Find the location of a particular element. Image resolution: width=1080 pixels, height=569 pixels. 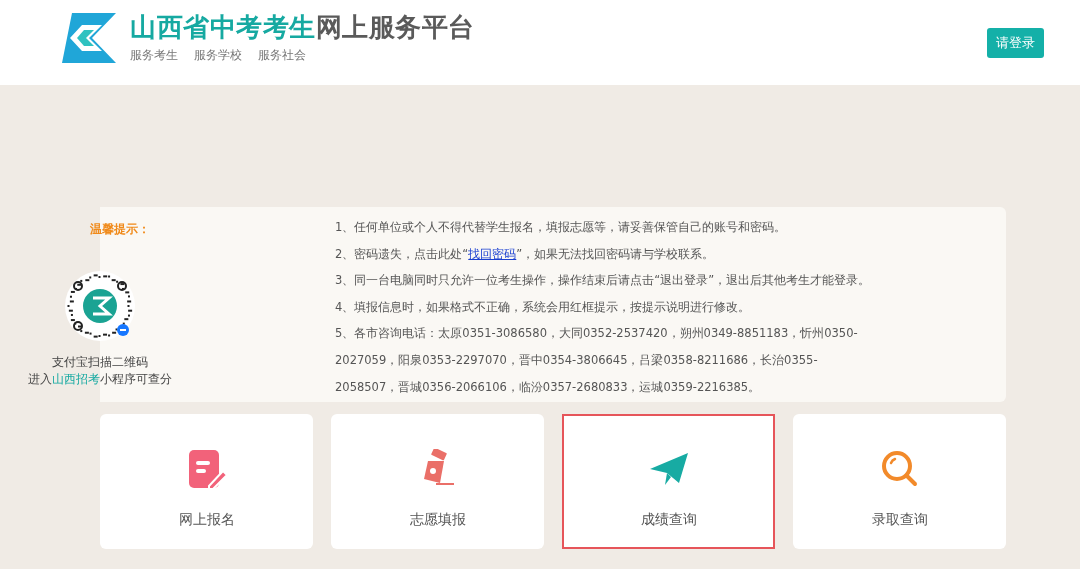

card-label: 成绩查询 is located at coordinates (668, 520).